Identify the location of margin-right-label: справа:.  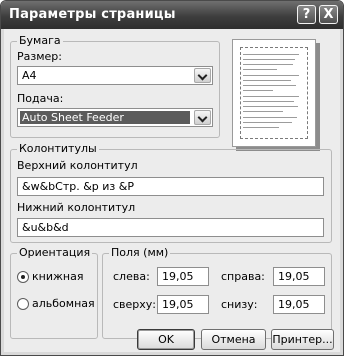
(243, 276).